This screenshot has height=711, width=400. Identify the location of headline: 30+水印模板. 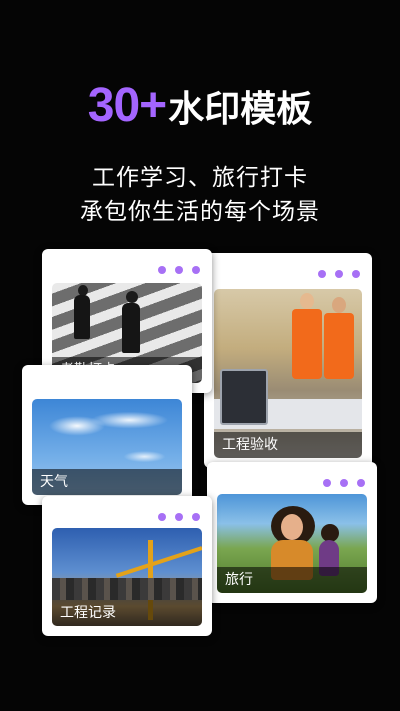
(200, 105).